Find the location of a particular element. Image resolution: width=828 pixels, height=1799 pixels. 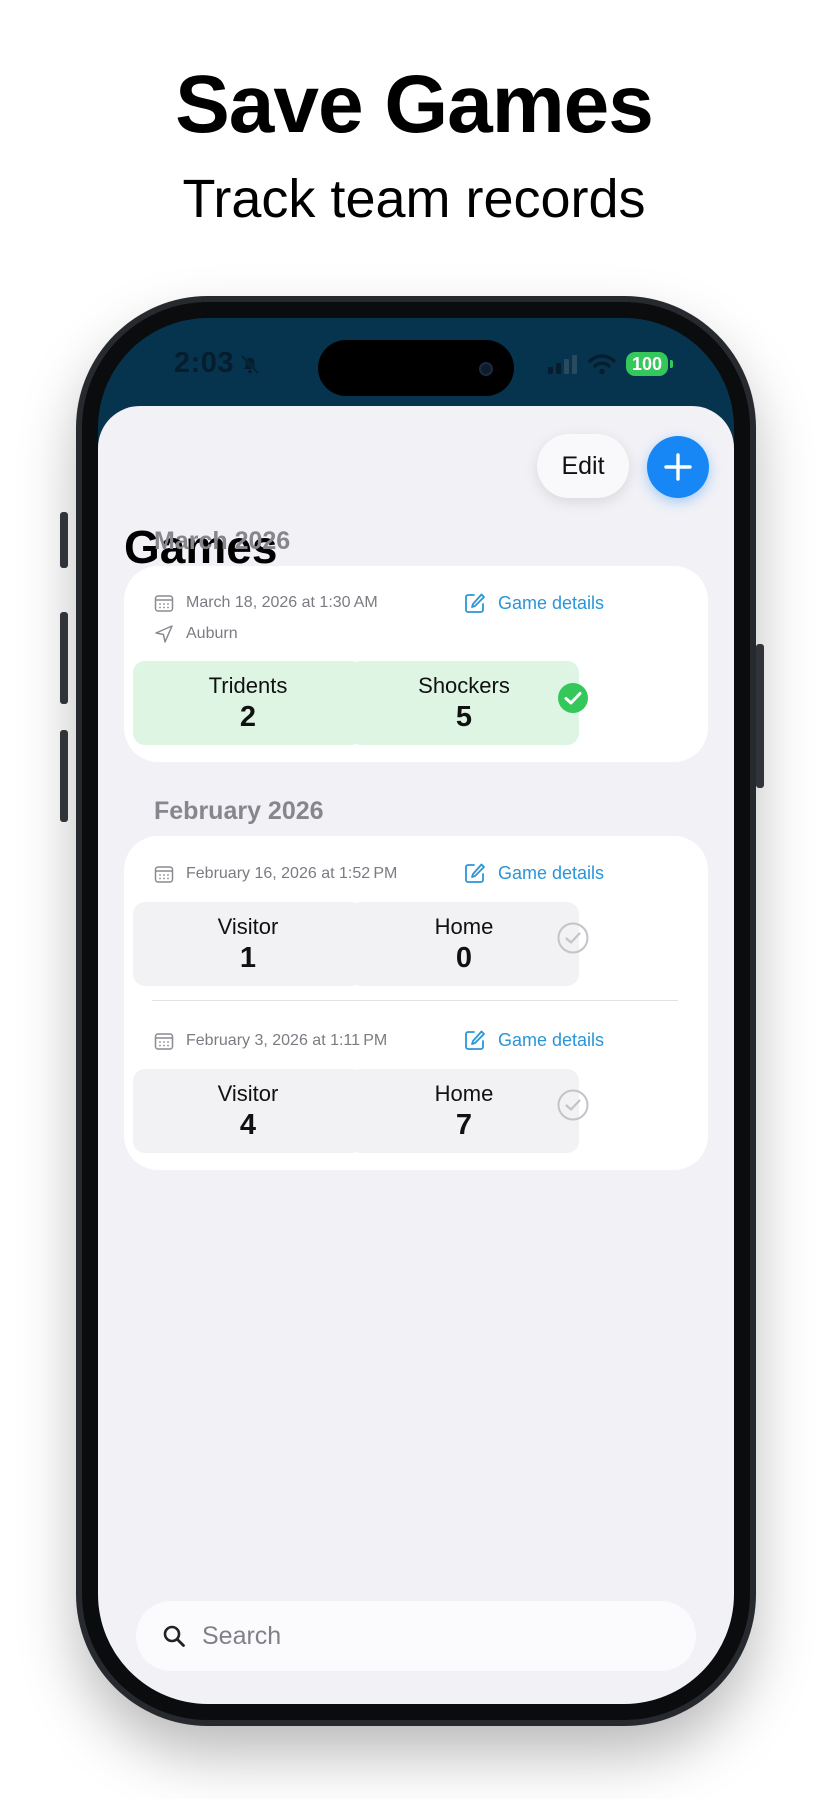

game-location: Auburn is located at coordinates (196, 634).